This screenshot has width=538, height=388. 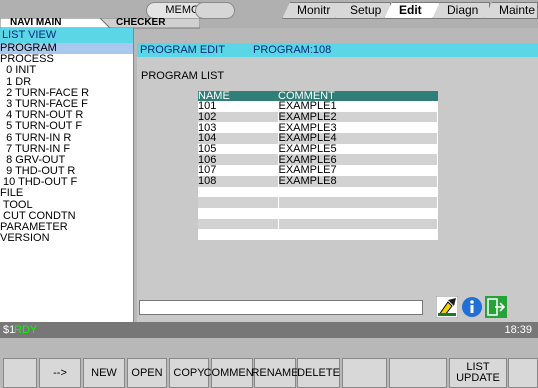 What do you see at coordinates (66, 193) in the screenshot?
I see `tree-item: FILE` at bounding box center [66, 193].